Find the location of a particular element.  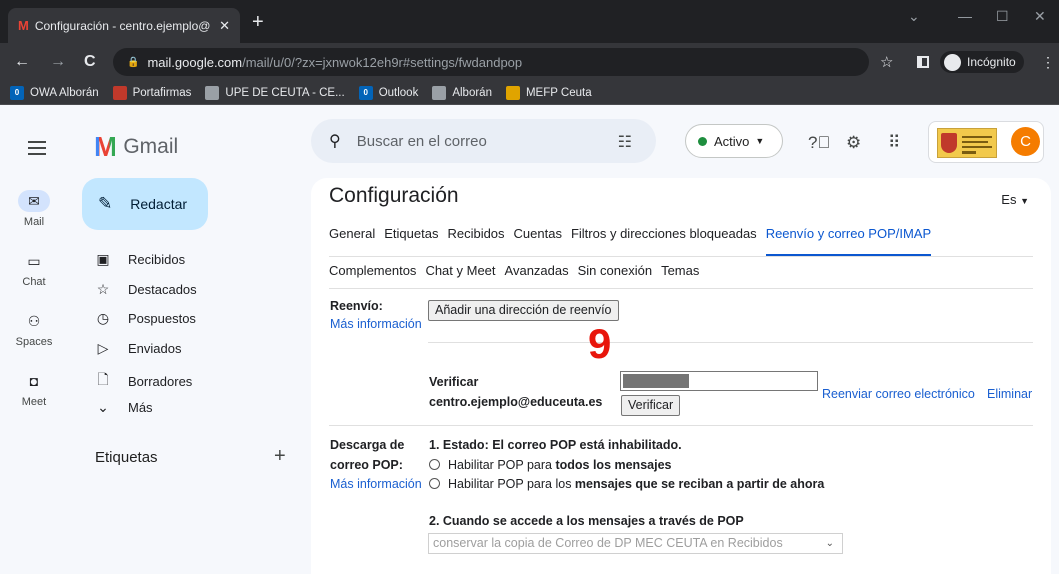

gmail-m-icon: M is located at coordinates (105, 146).